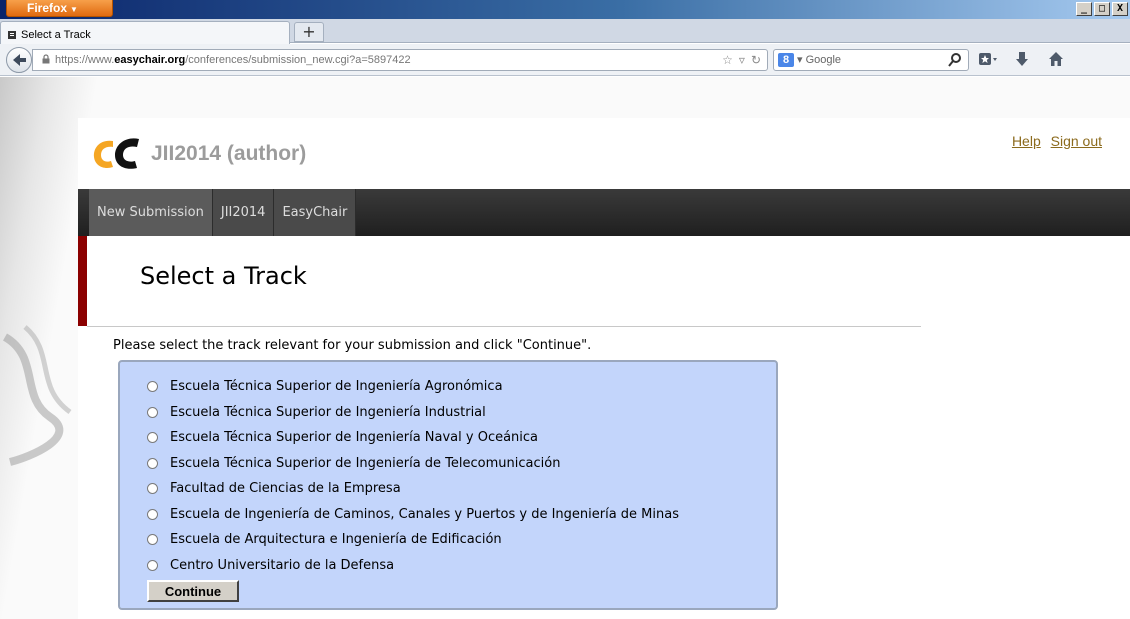 Image resolution: width=1130 pixels, height=619 pixels. What do you see at coordinates (12, 35) in the screenshot?
I see `easychair-favicon-icon` at bounding box center [12, 35].